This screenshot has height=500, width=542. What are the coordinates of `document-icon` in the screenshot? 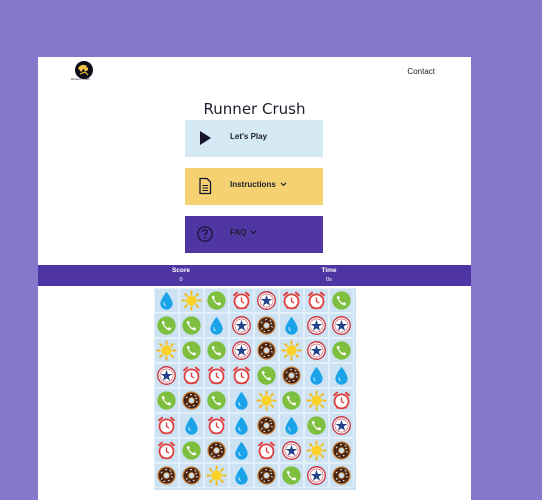 It's located at (205, 186).